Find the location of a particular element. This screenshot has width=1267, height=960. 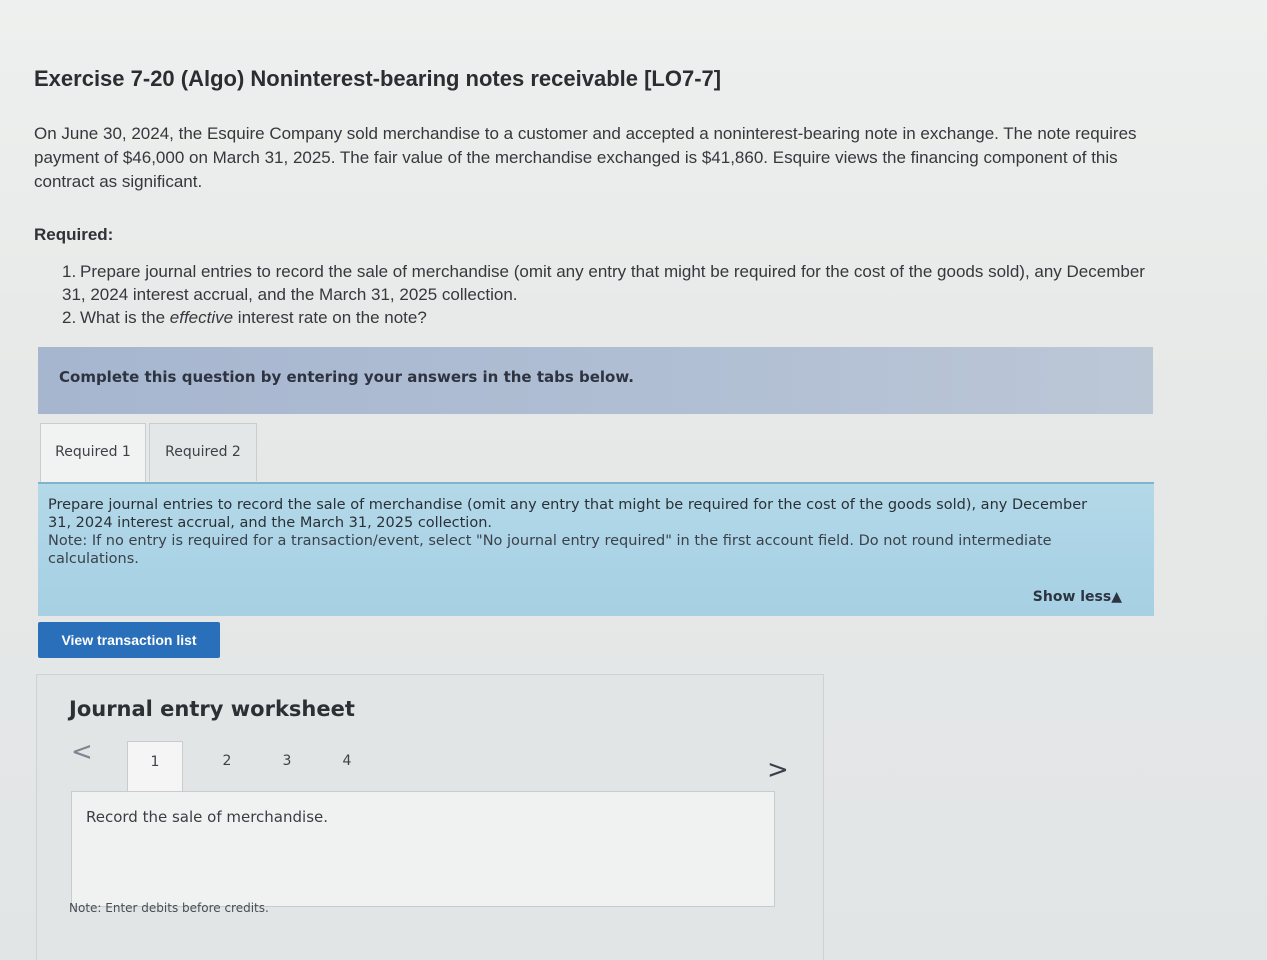

worksheet-step-4: 4 is located at coordinates (347, 766).